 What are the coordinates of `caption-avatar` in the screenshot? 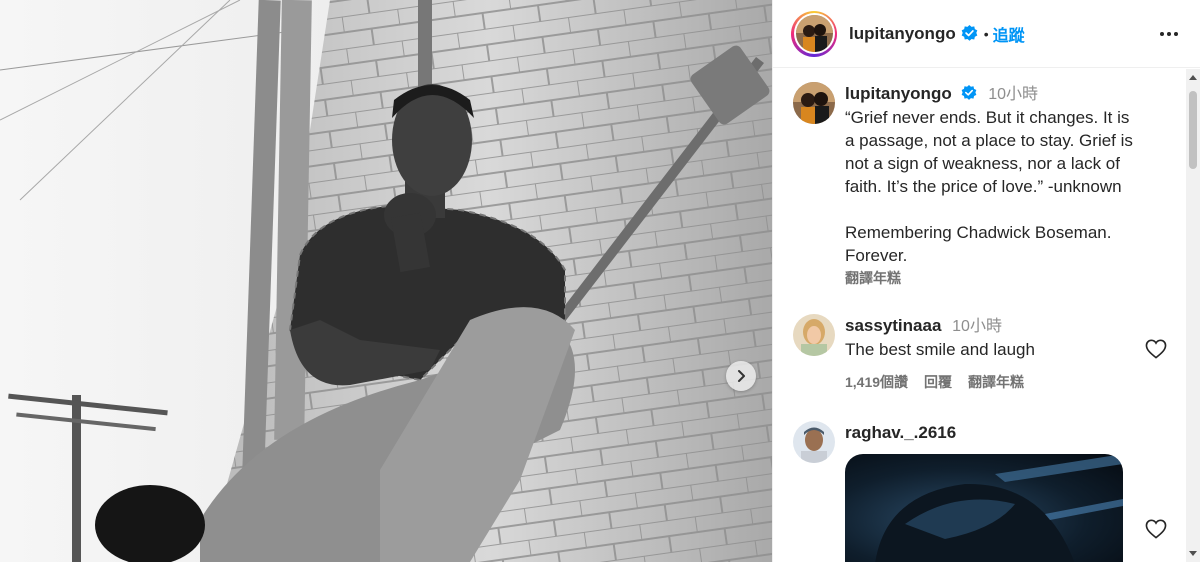 It's located at (814, 103).